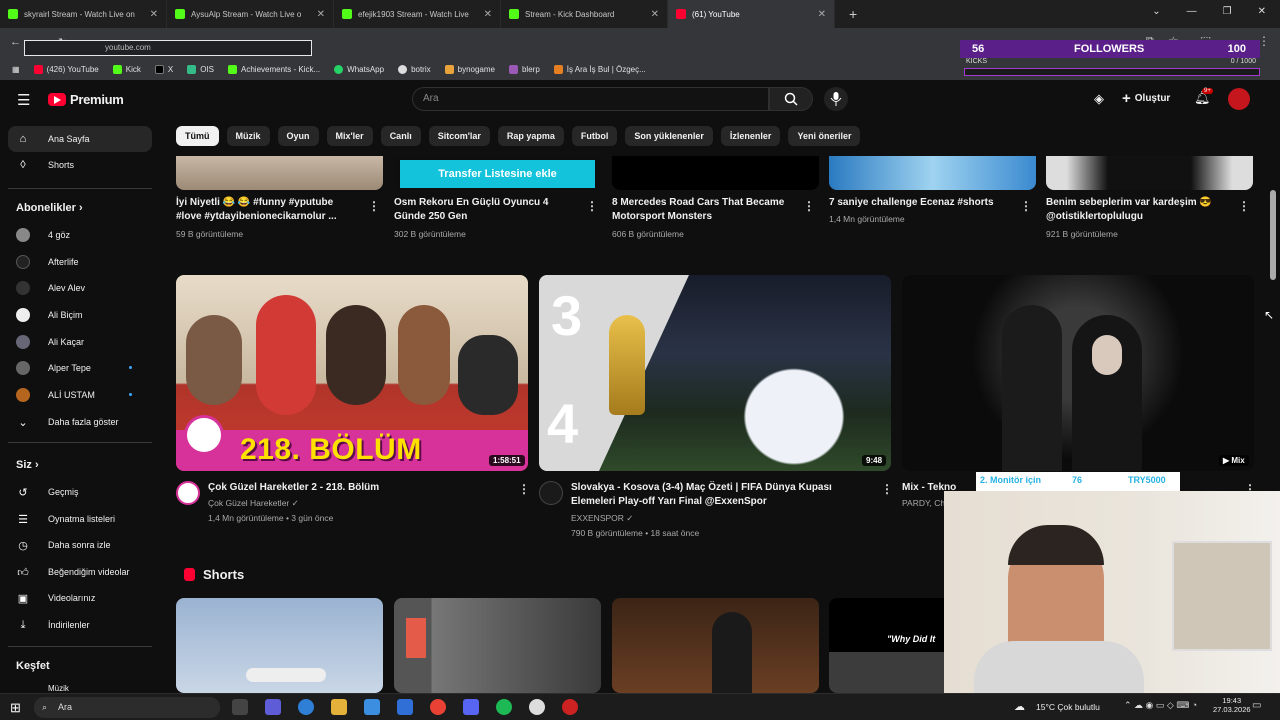 Image resolution: width=1280 pixels, height=720 pixels. Describe the element at coordinates (504, 707) in the screenshot. I see `spotify-icon` at that location.